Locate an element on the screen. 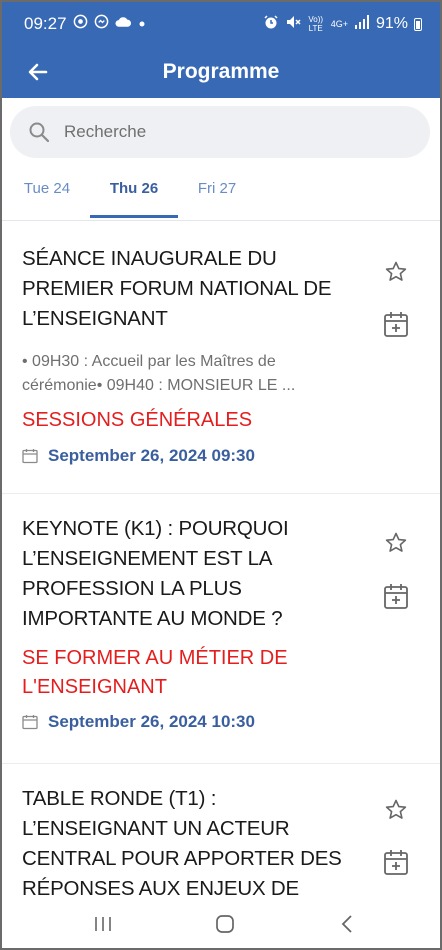 The height and width of the screenshot is (950, 442). session-date: September 26, 2024 10:30 is located at coordinates (138, 722).